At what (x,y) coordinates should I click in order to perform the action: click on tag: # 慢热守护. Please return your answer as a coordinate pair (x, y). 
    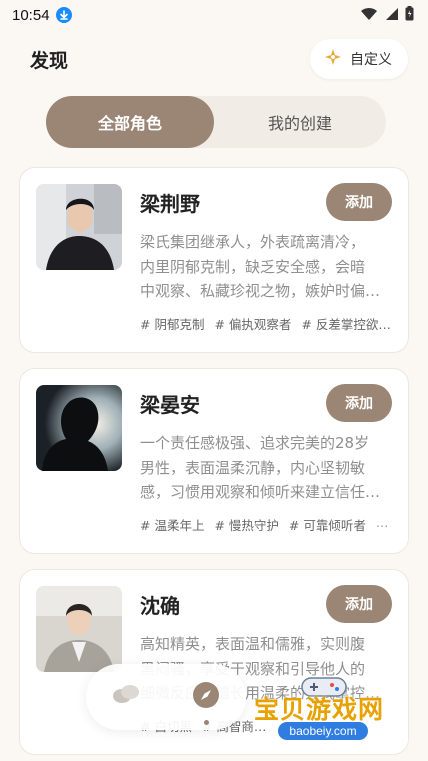
    Looking at the image, I should click on (246, 525).